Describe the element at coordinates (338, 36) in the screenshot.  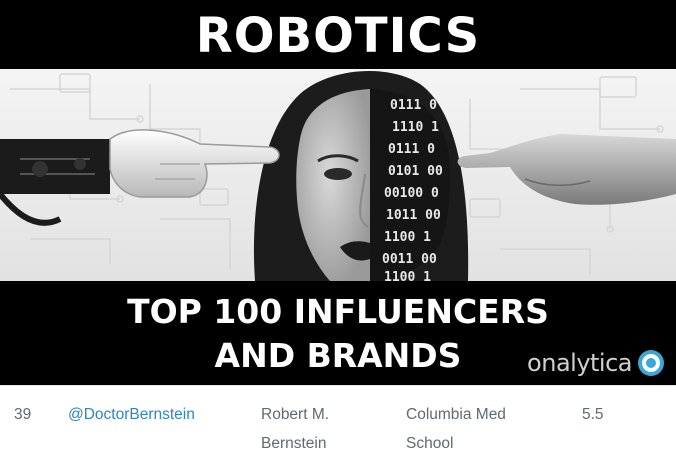
I see `banner-title: ROBOTICS` at that location.